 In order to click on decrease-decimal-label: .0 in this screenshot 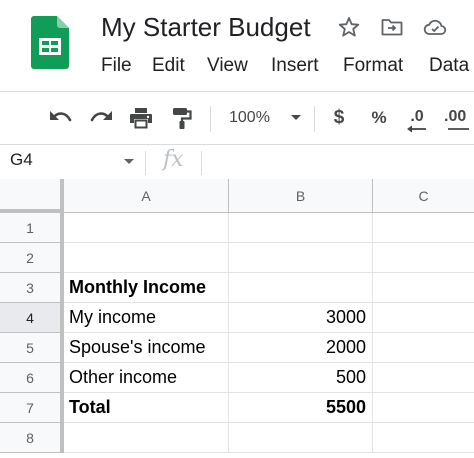, I will do `click(417, 116)`.